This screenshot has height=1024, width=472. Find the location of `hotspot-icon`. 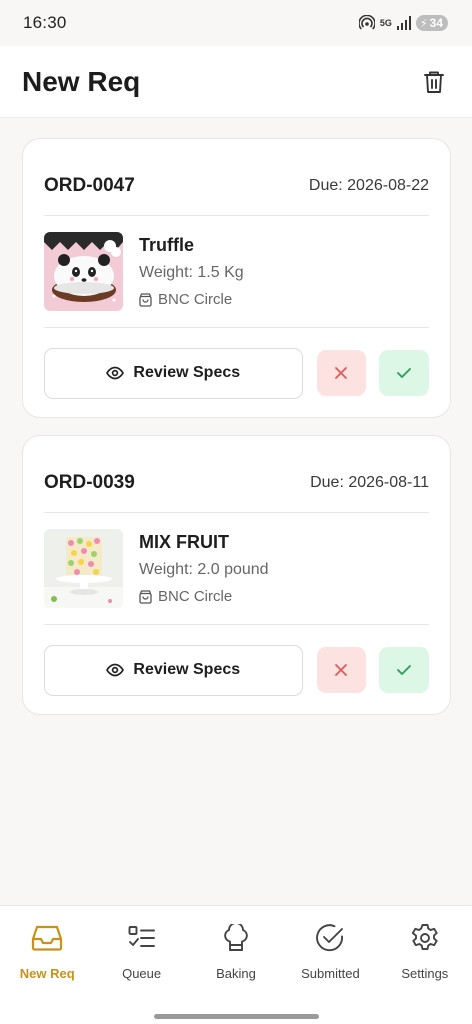

hotspot-icon is located at coordinates (366, 22).